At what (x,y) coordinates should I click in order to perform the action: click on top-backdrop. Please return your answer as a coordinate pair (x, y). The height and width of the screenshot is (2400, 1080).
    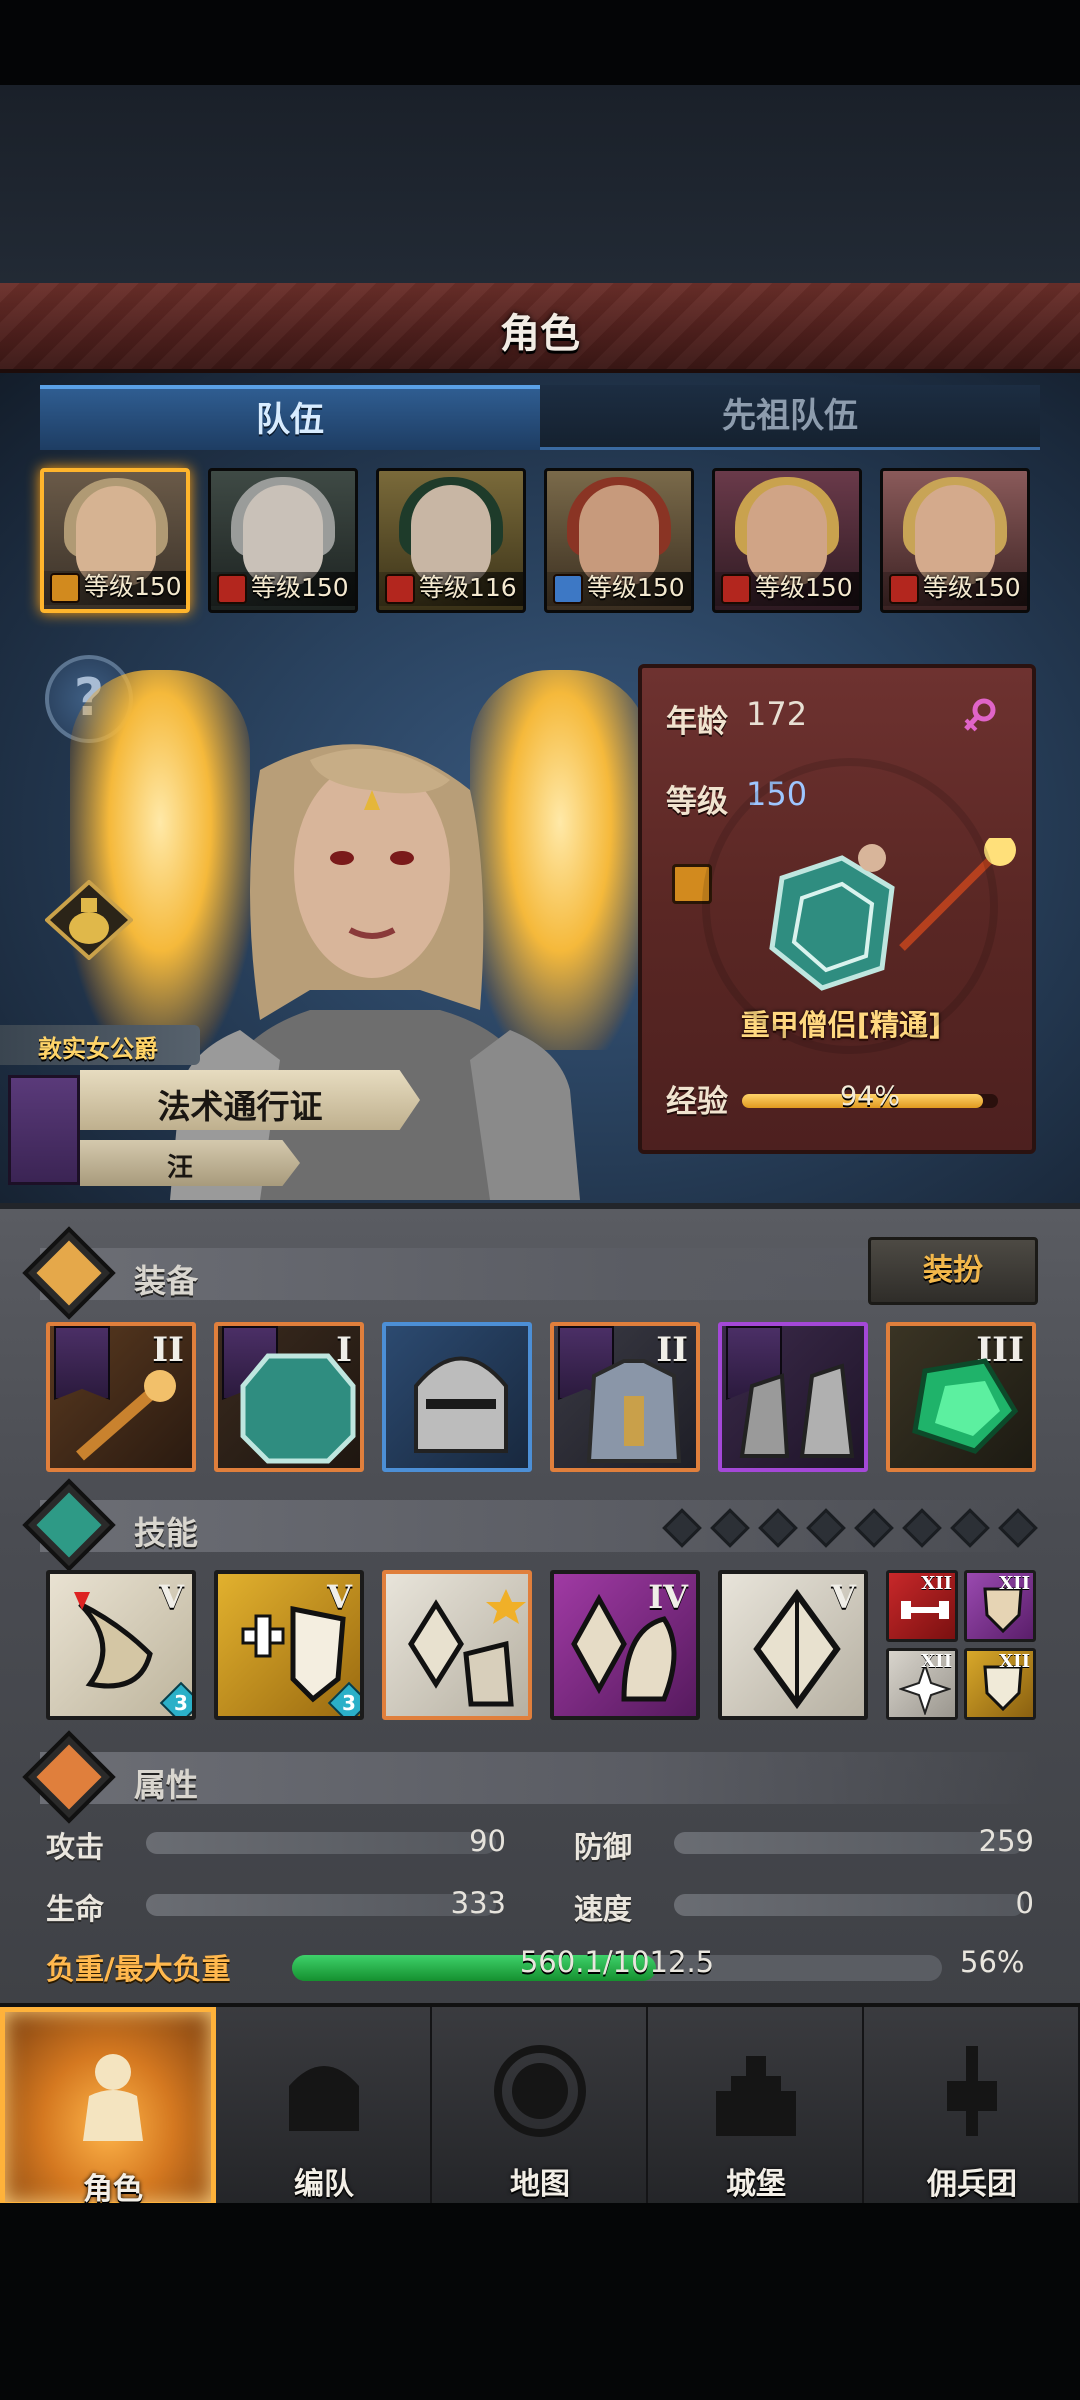
    Looking at the image, I should click on (540, 185).